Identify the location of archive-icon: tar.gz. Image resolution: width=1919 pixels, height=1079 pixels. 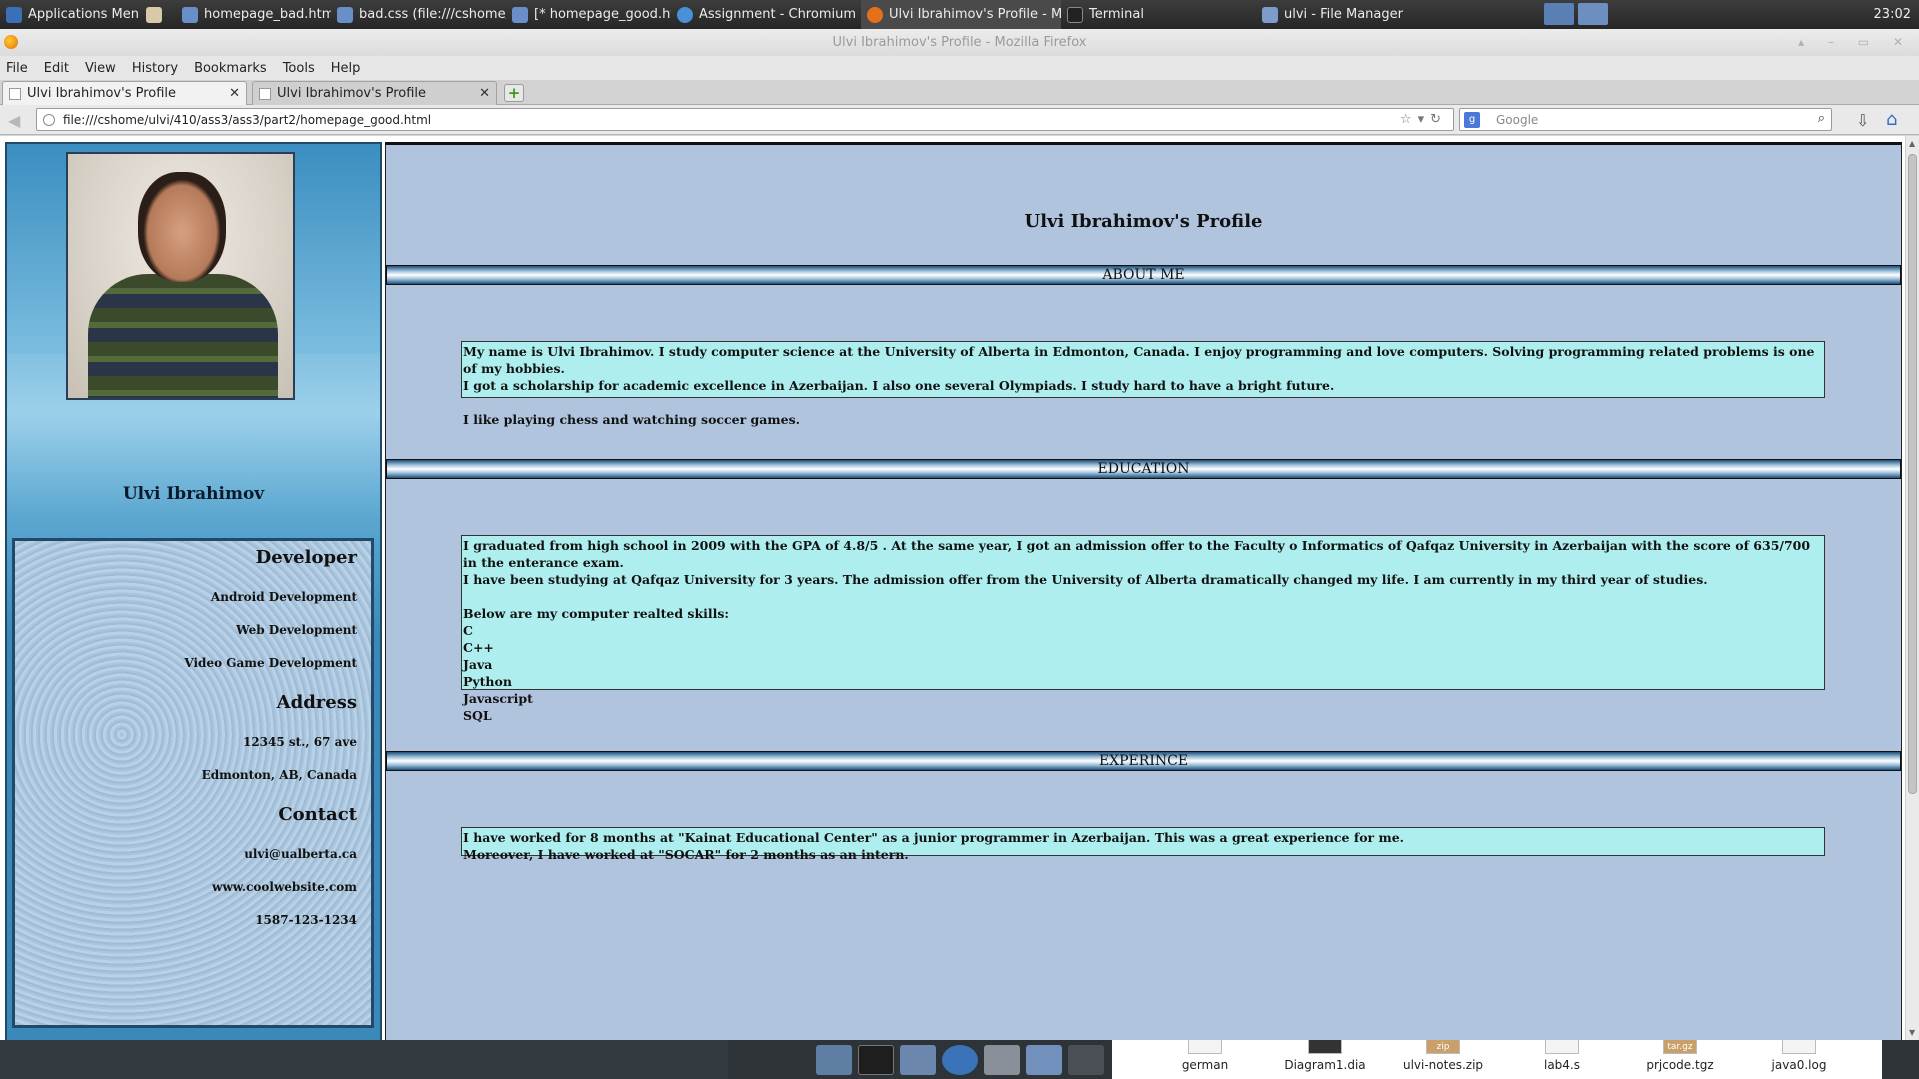
(1680, 1047).